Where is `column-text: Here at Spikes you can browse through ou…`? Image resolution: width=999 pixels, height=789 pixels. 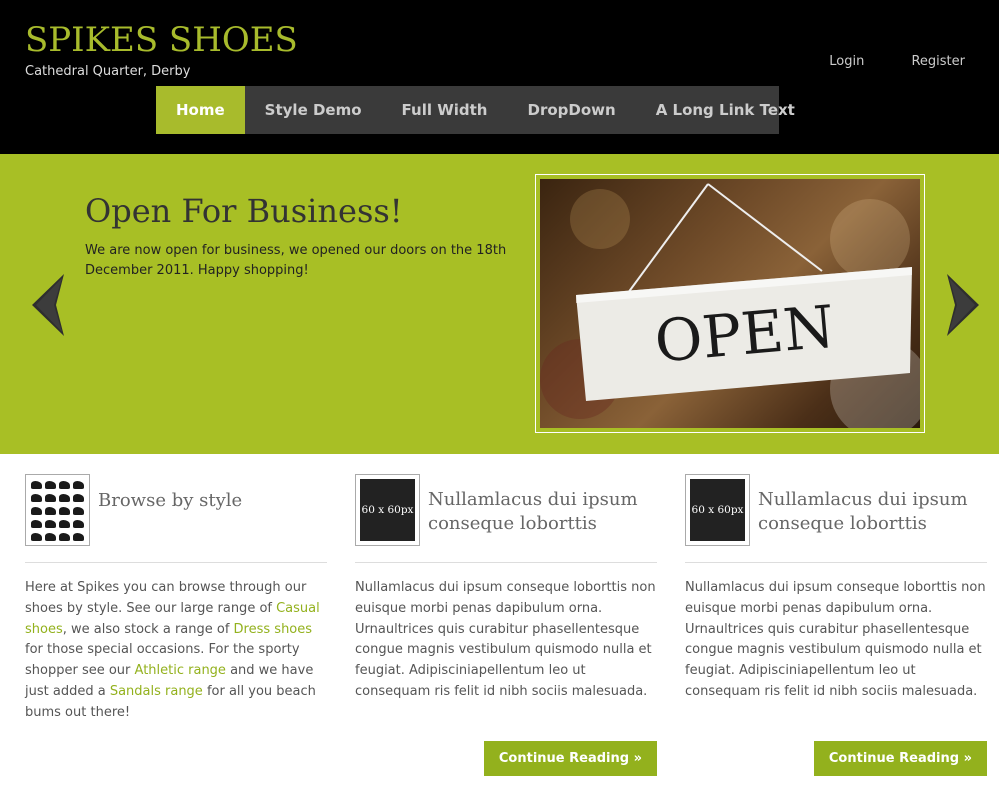 column-text: Here at Spikes you can browse through ou… is located at coordinates (172, 650).